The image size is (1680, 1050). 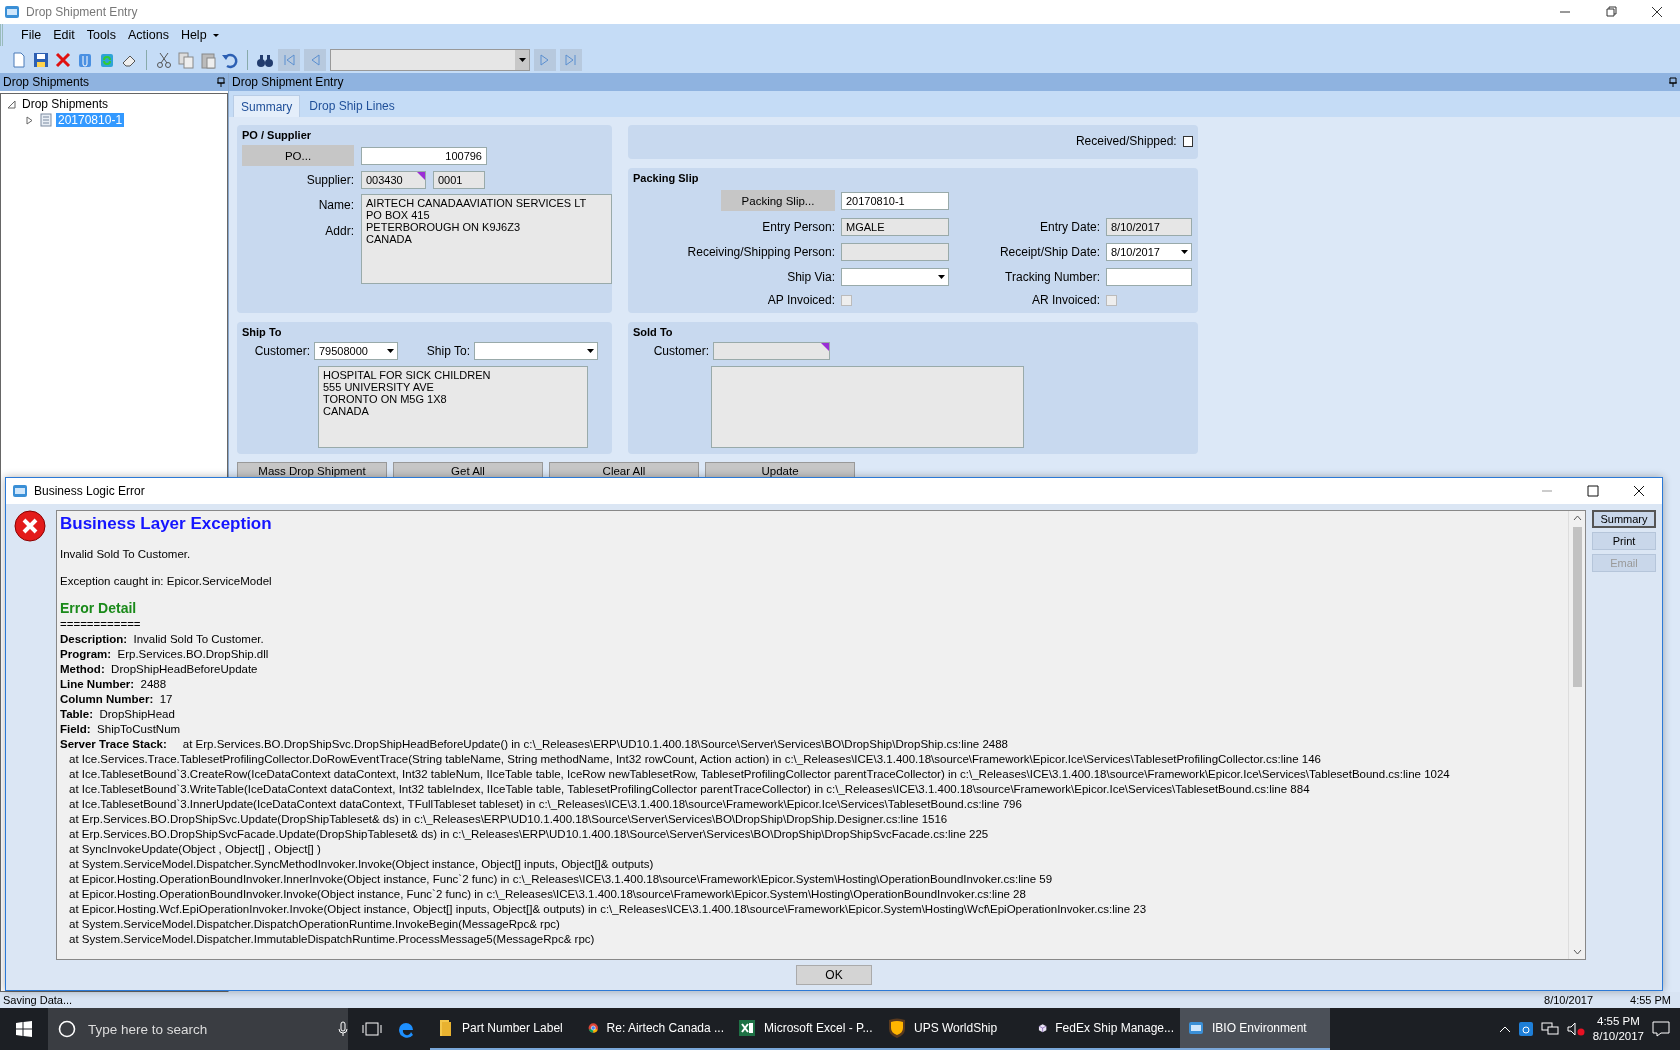 I want to click on menu-item: Tools, so click(x=101, y=35).